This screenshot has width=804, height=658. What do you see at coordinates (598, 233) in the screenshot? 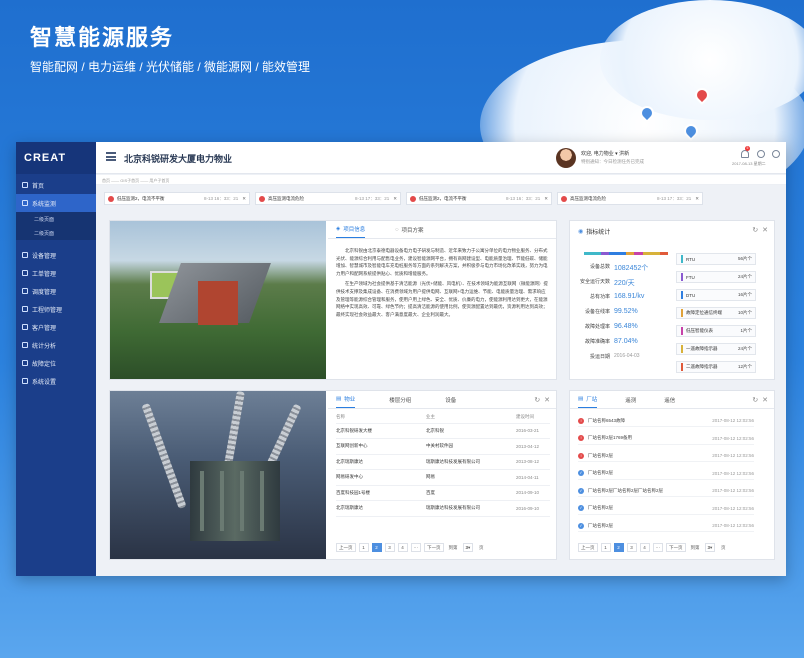
I see `title-text: 指标统计` at bounding box center [598, 233].